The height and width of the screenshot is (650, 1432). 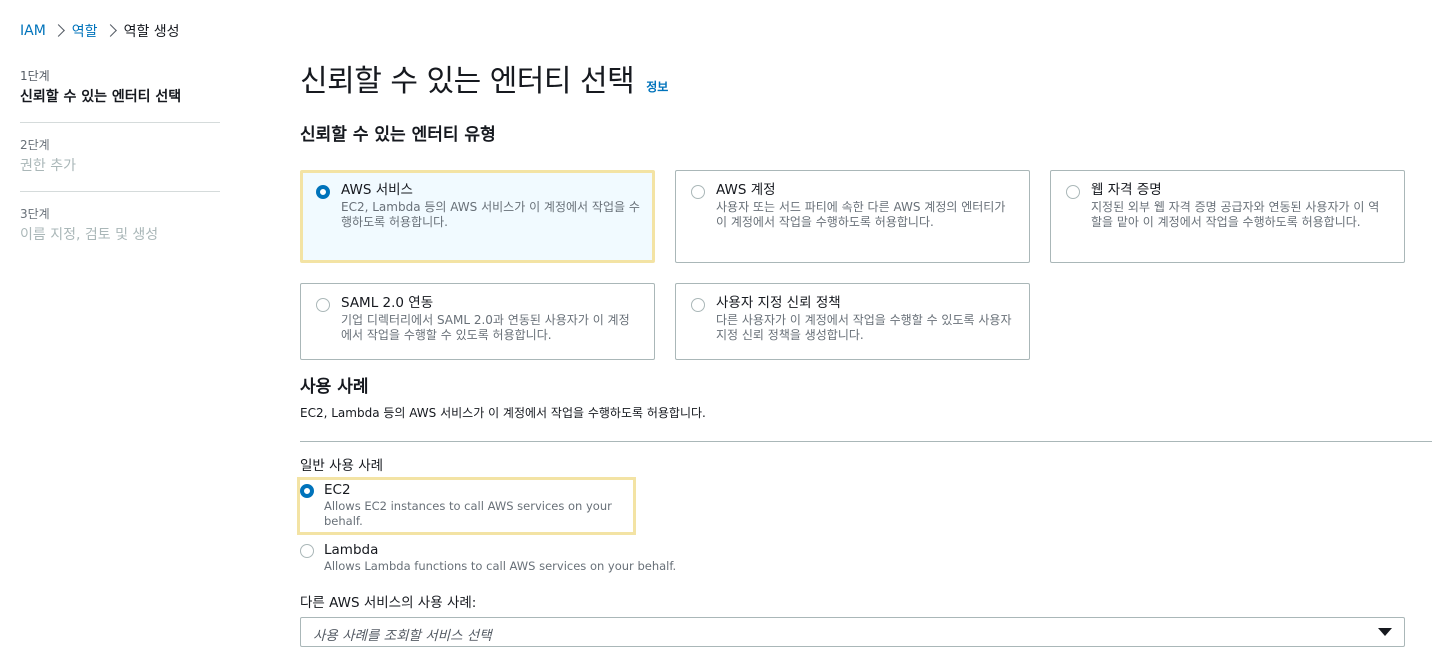 I want to click on step-number: 3단계, so click(x=35, y=214).